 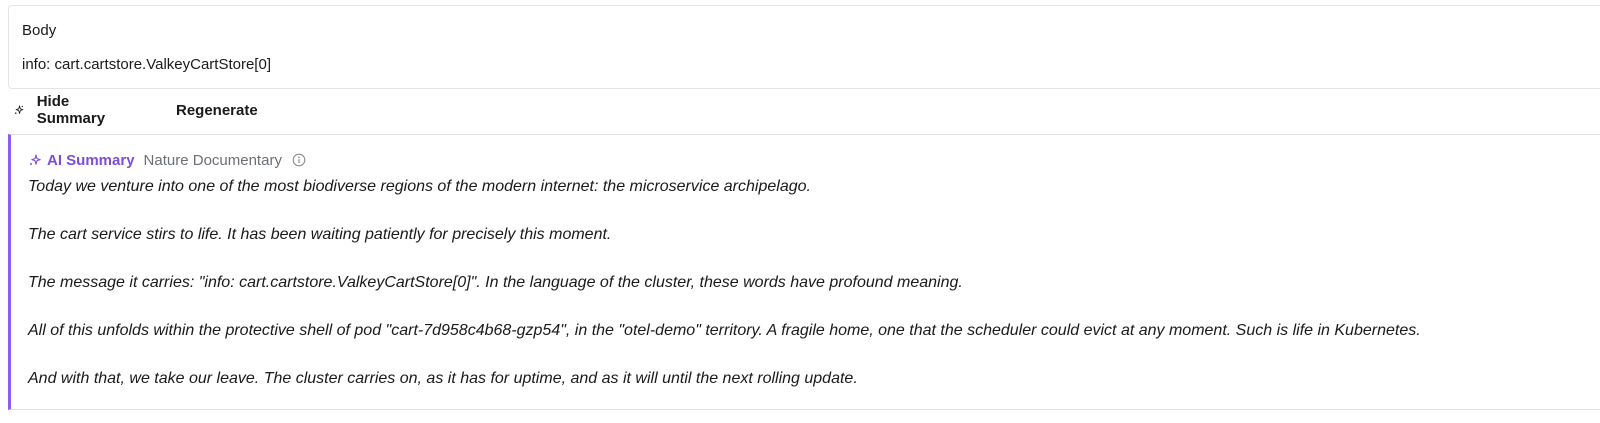 What do you see at coordinates (91, 160) in the screenshot?
I see `ai-summary-title: AI Summary` at bounding box center [91, 160].